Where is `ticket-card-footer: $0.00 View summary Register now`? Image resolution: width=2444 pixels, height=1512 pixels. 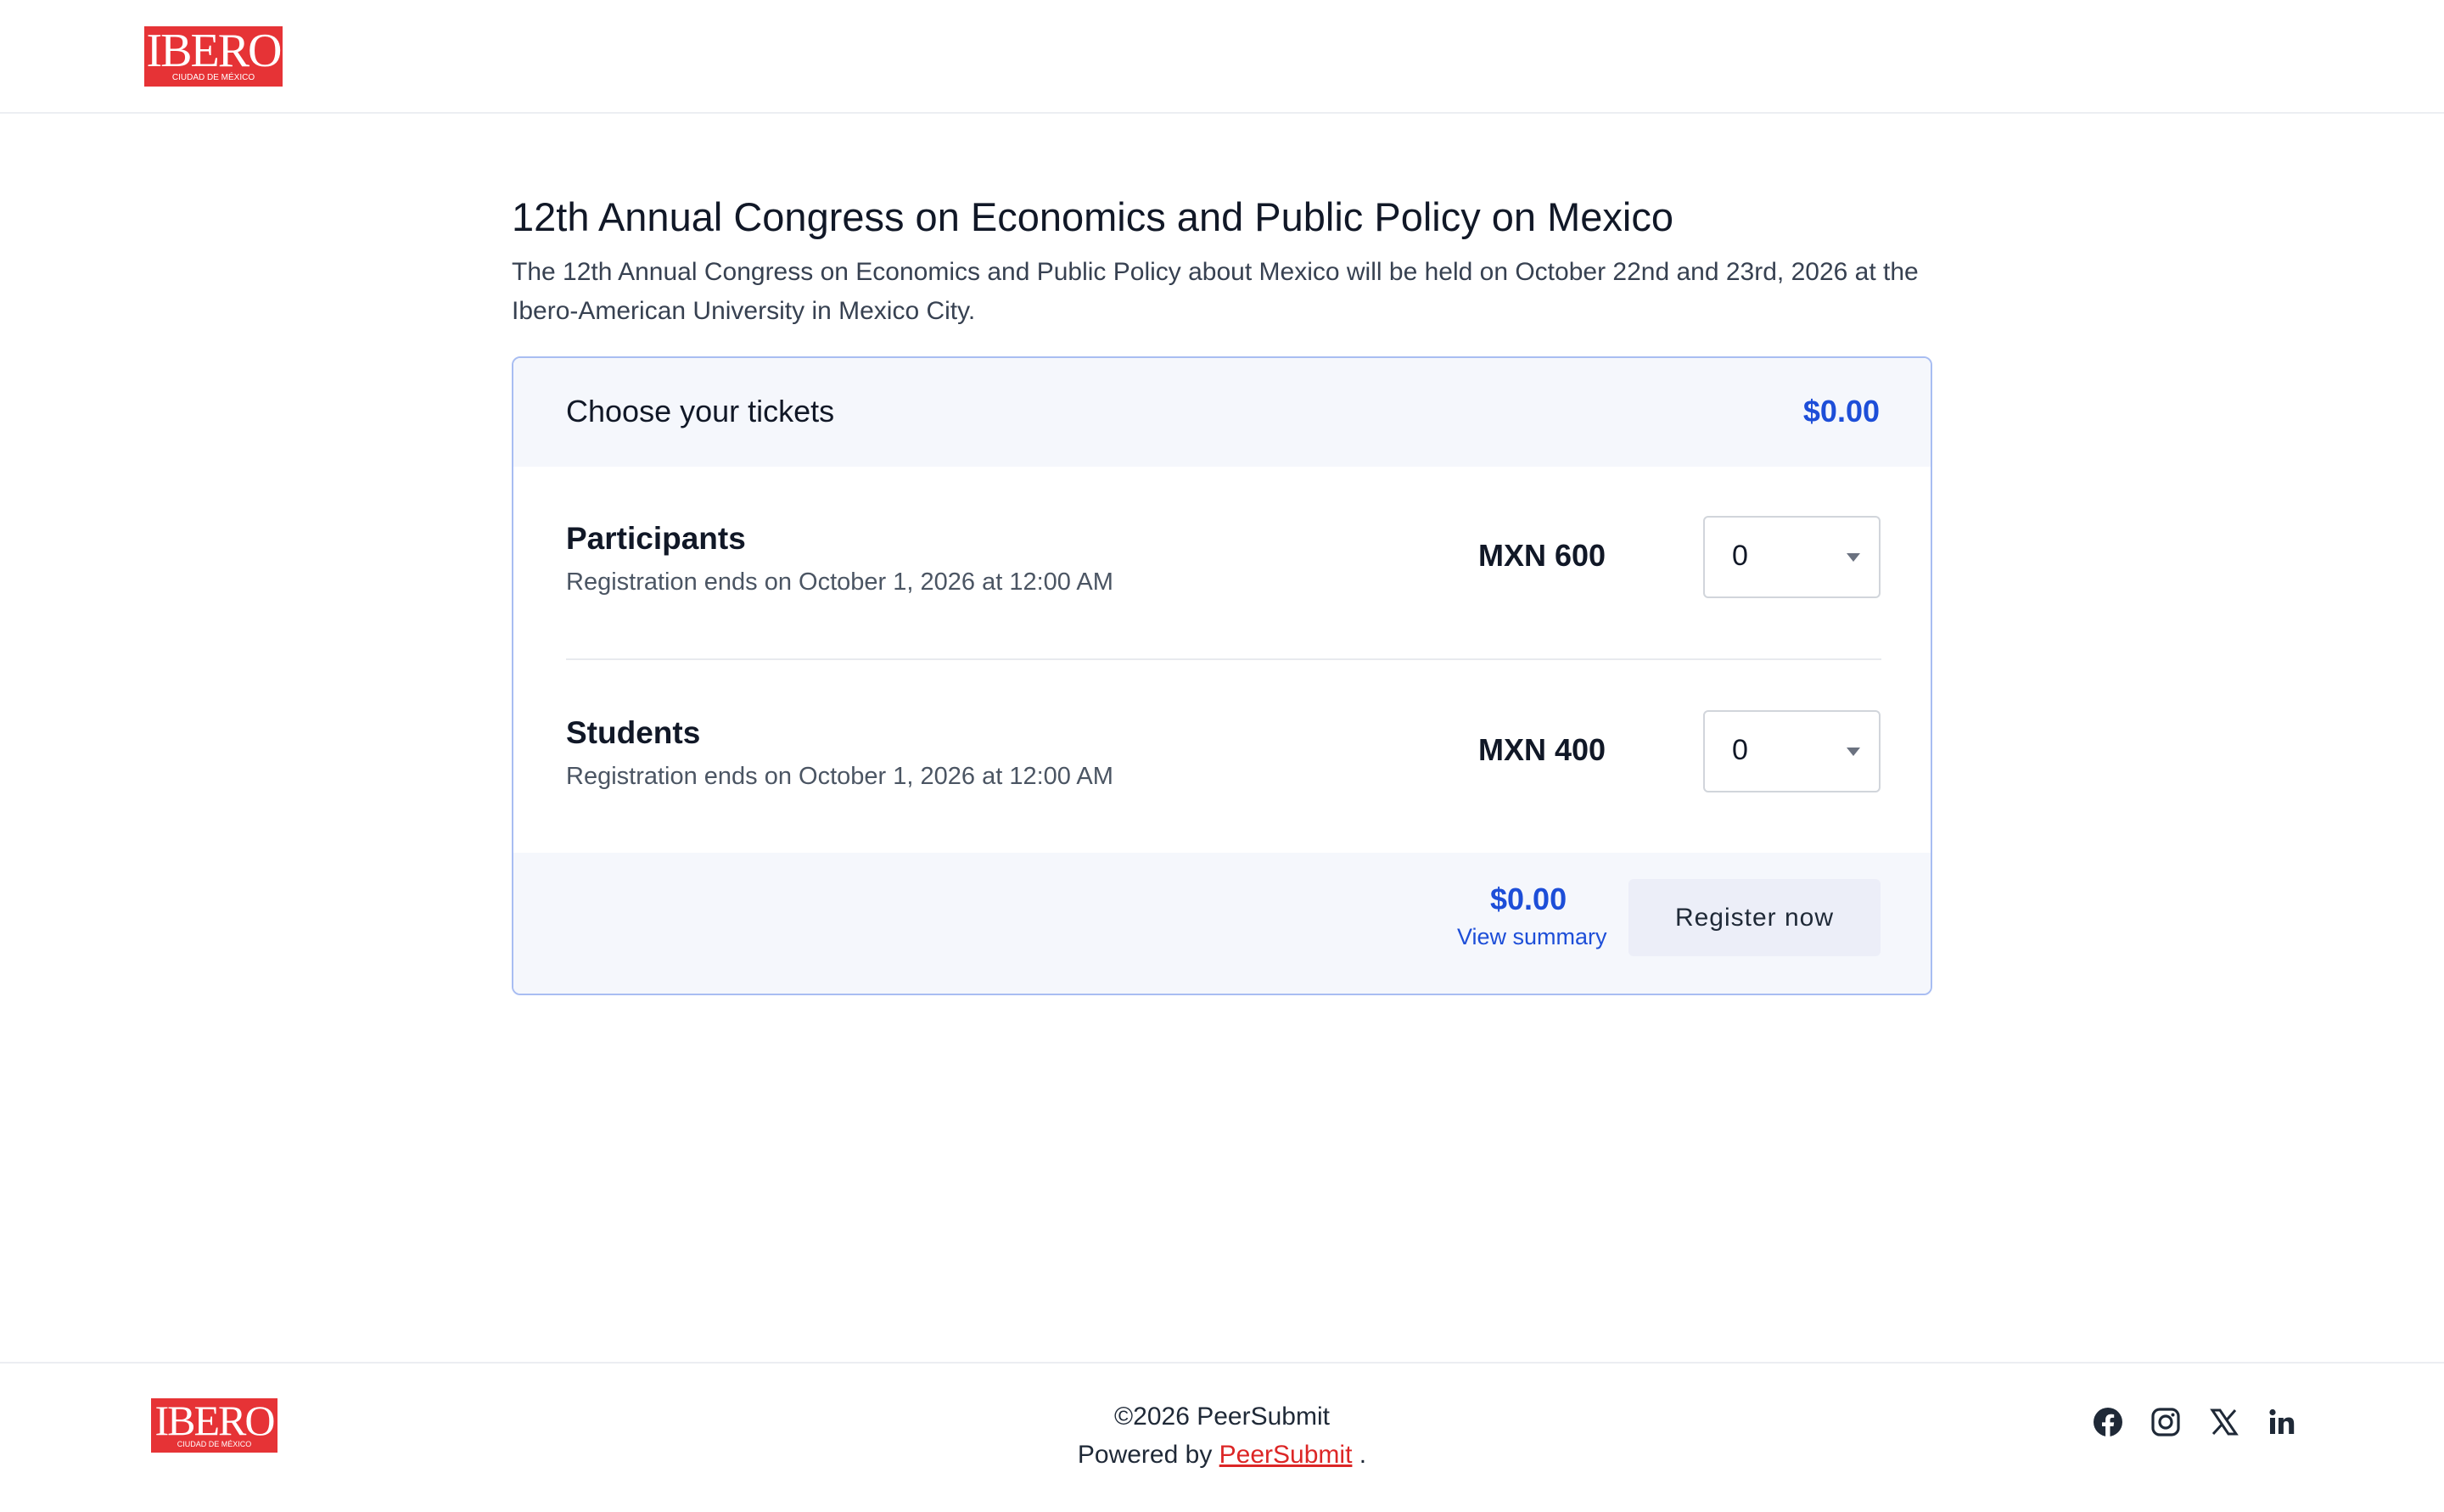 ticket-card-footer: $0.00 View summary Register now is located at coordinates (1222, 923).